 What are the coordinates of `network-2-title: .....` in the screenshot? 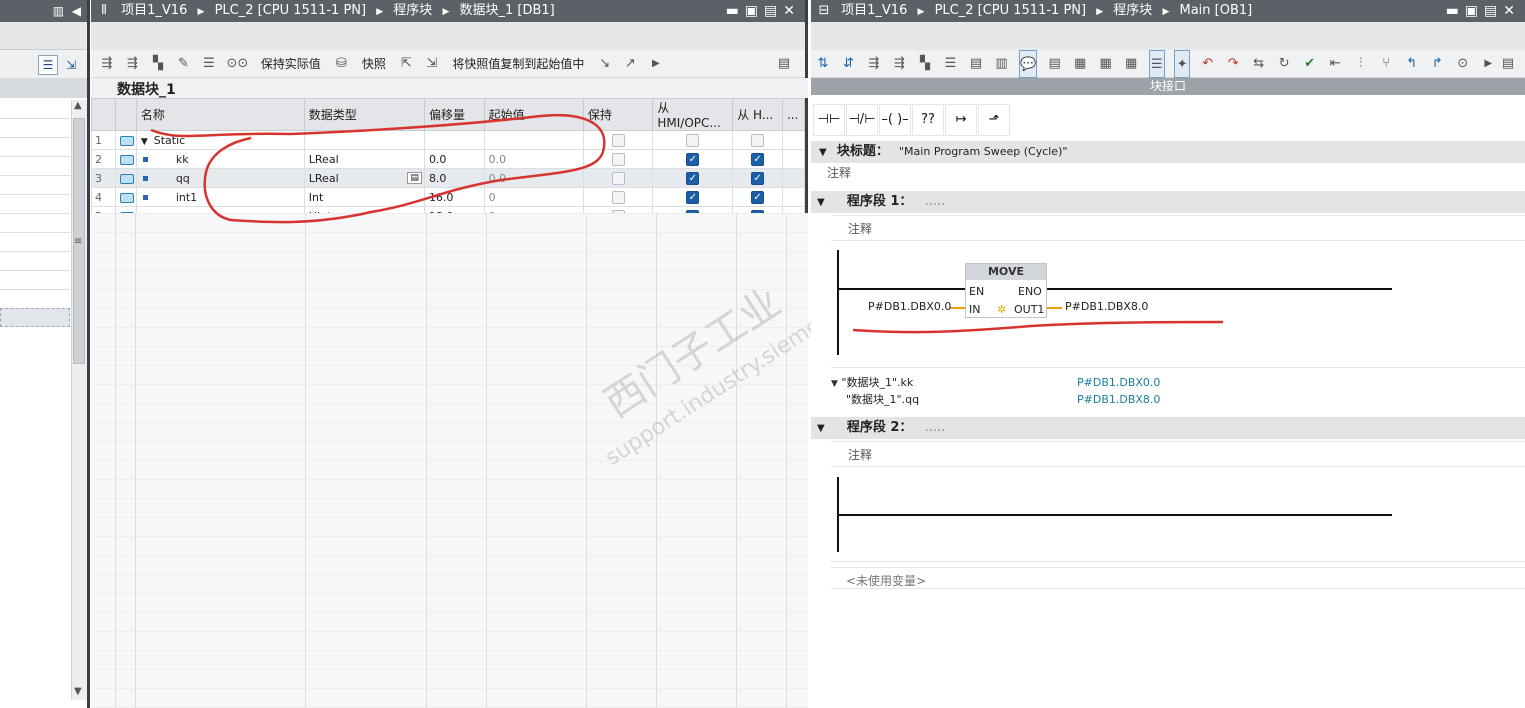 It's located at (935, 427).